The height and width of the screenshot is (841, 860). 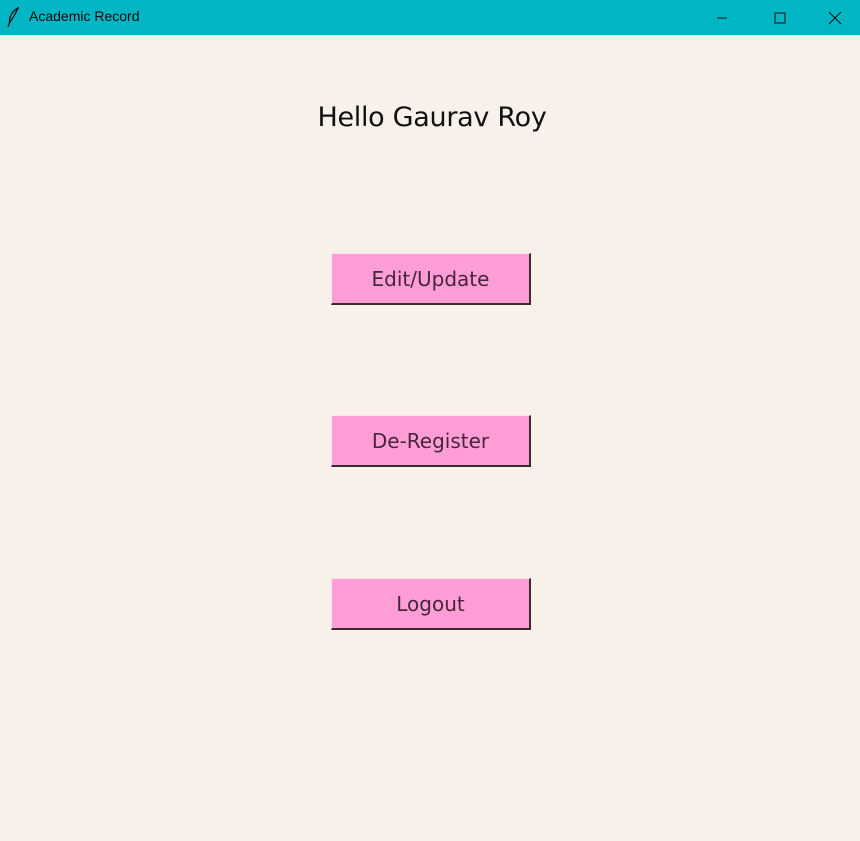 I want to click on close-button, so click(x=834, y=17).